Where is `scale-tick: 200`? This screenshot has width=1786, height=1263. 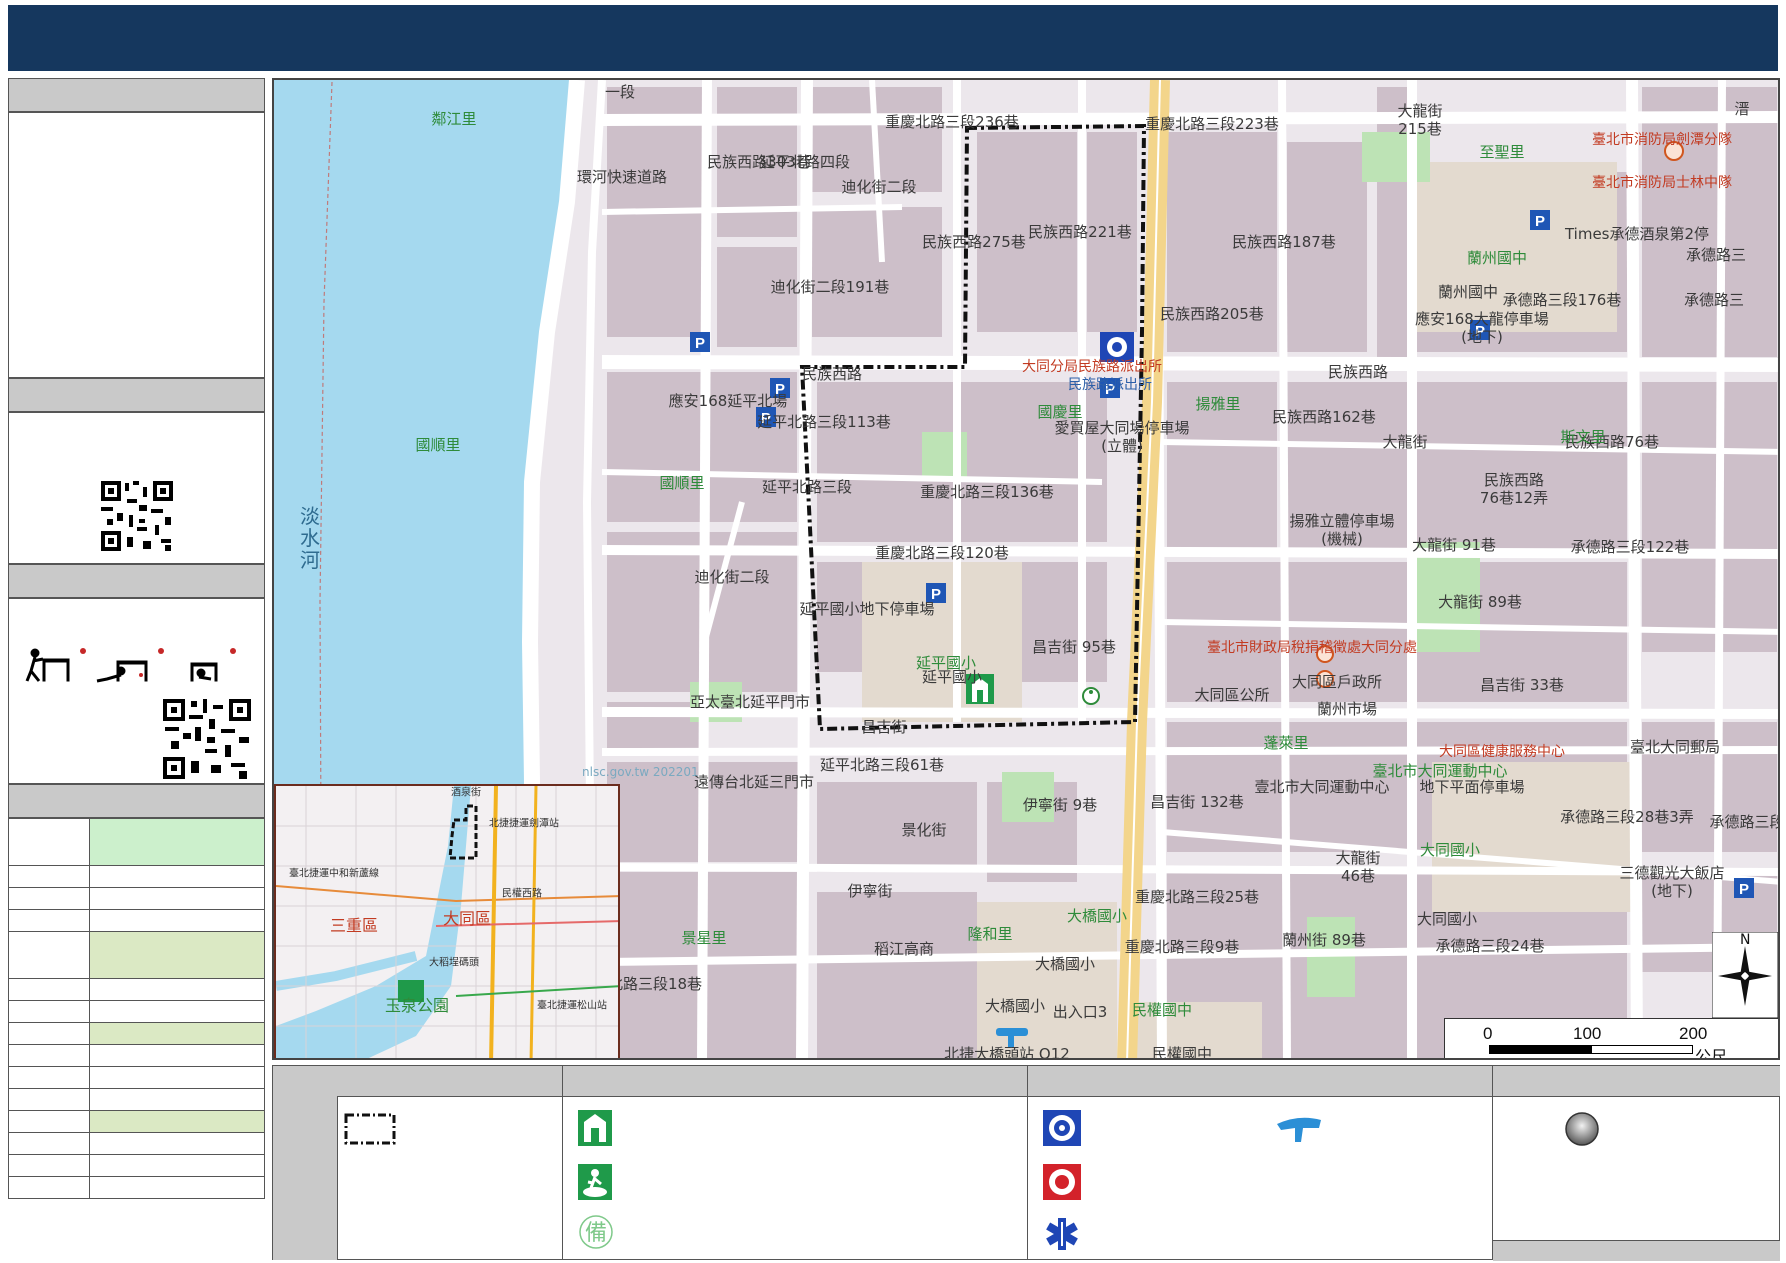 scale-tick: 200 is located at coordinates (1693, 1033).